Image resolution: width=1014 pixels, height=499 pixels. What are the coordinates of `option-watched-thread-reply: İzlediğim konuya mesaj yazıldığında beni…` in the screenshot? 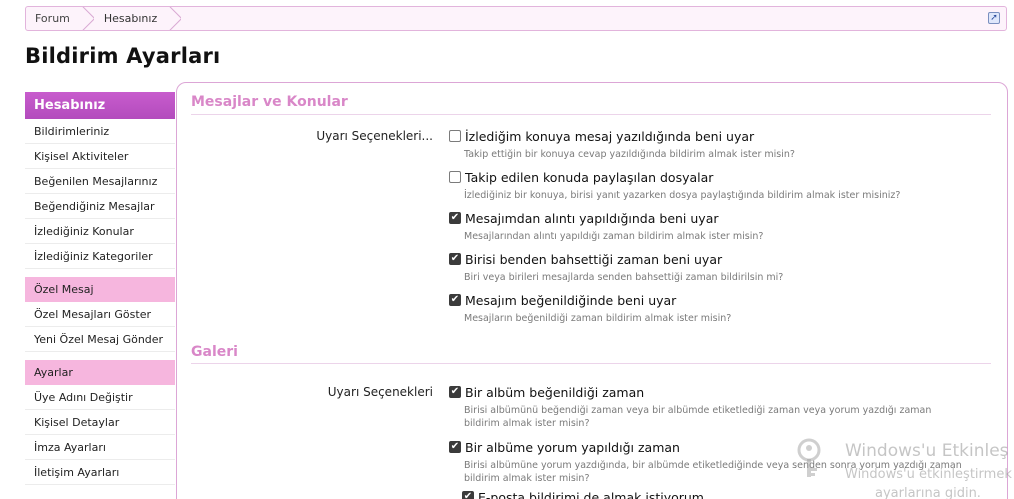 It's located at (706, 144).